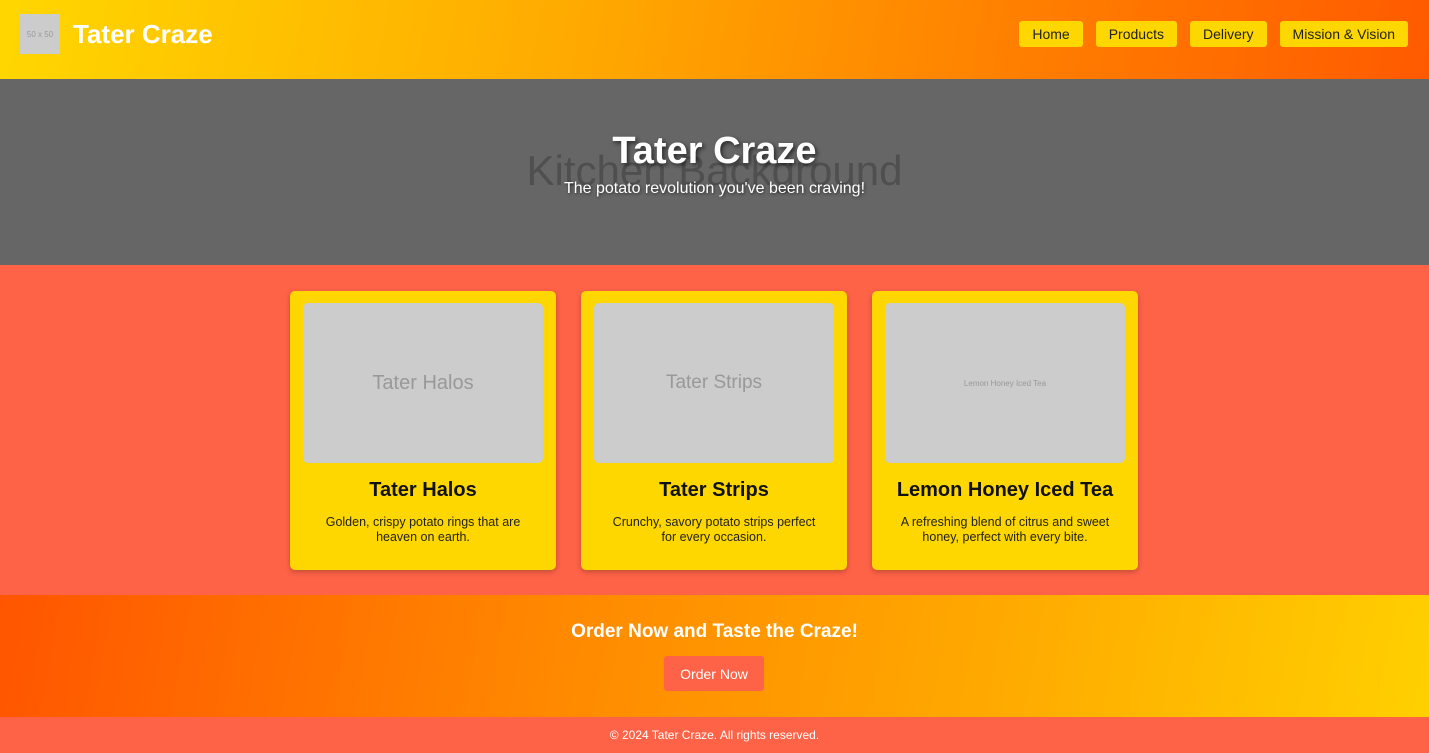  What do you see at coordinates (1005, 383) in the screenshot?
I see `product-image: Lemon Honey Iced Tea` at bounding box center [1005, 383].